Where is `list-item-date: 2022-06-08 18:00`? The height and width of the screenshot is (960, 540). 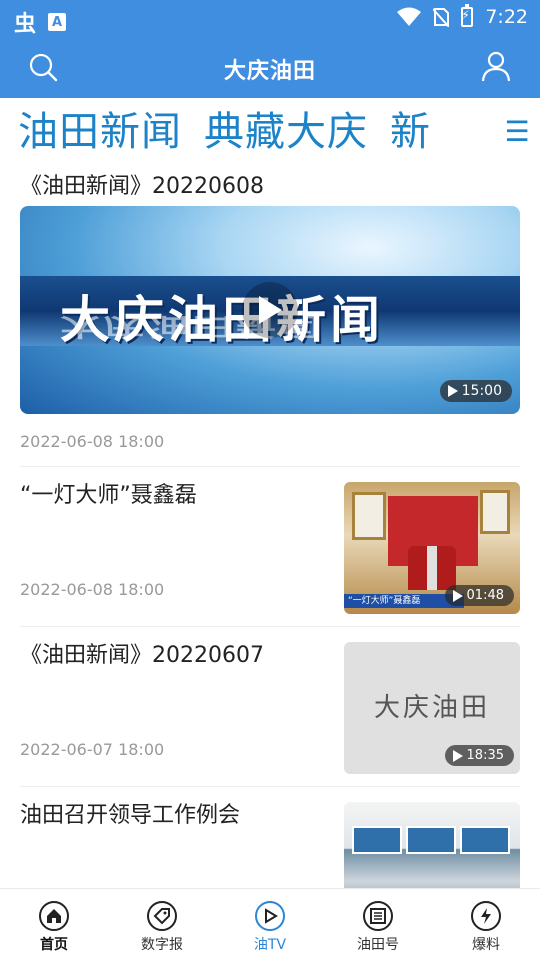 list-item-date: 2022-06-08 18:00 is located at coordinates (92, 589).